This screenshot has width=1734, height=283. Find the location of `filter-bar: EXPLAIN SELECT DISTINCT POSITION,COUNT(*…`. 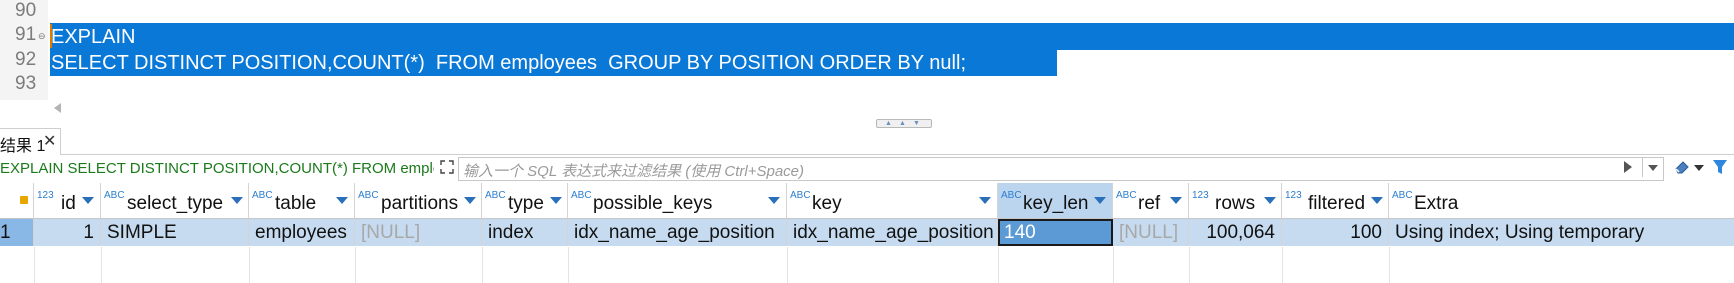

filter-bar: EXPLAIN SELECT DISTINCT POSITION,COUNT(*… is located at coordinates (867, 169).